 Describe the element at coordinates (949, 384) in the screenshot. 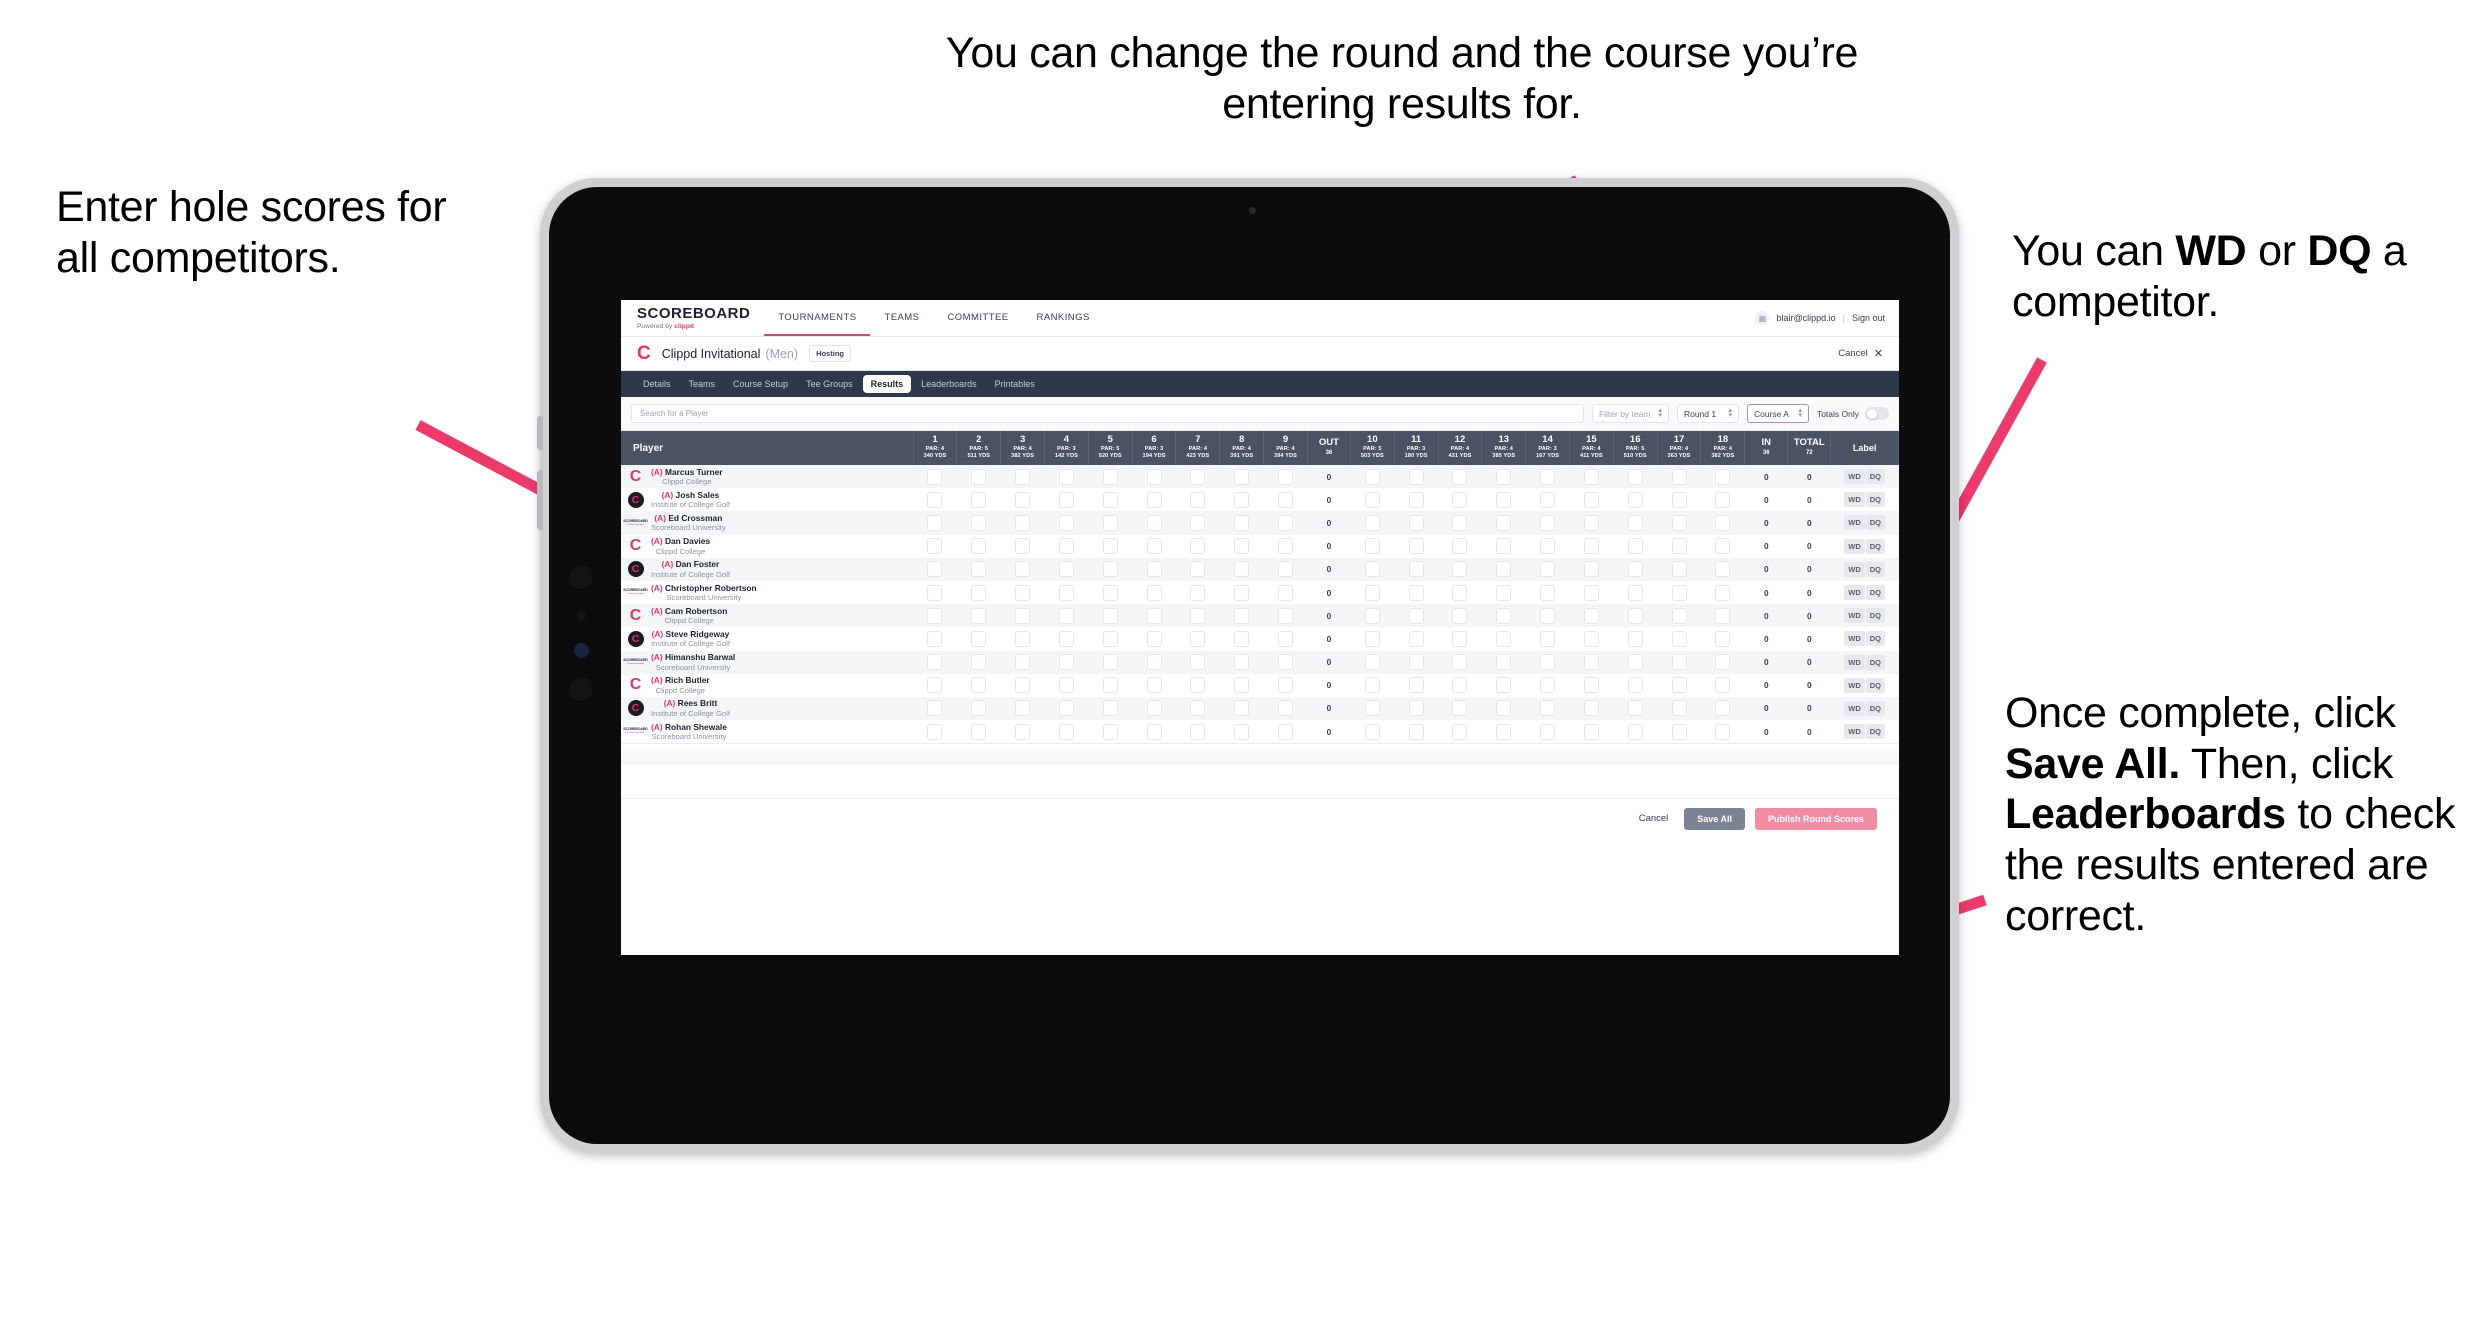

I see `tab-leaderboards: Leaderboards` at that location.